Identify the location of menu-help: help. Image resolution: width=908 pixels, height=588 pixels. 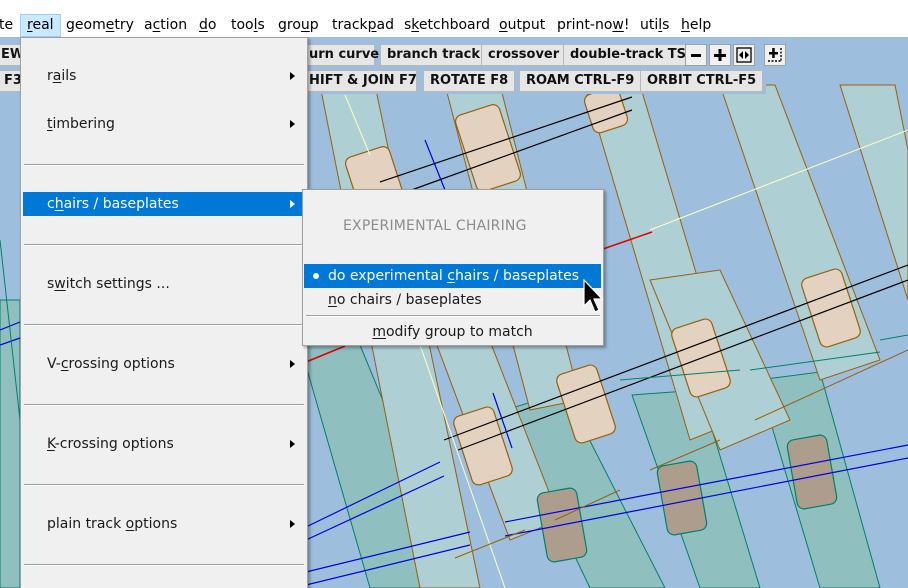
(696, 25).